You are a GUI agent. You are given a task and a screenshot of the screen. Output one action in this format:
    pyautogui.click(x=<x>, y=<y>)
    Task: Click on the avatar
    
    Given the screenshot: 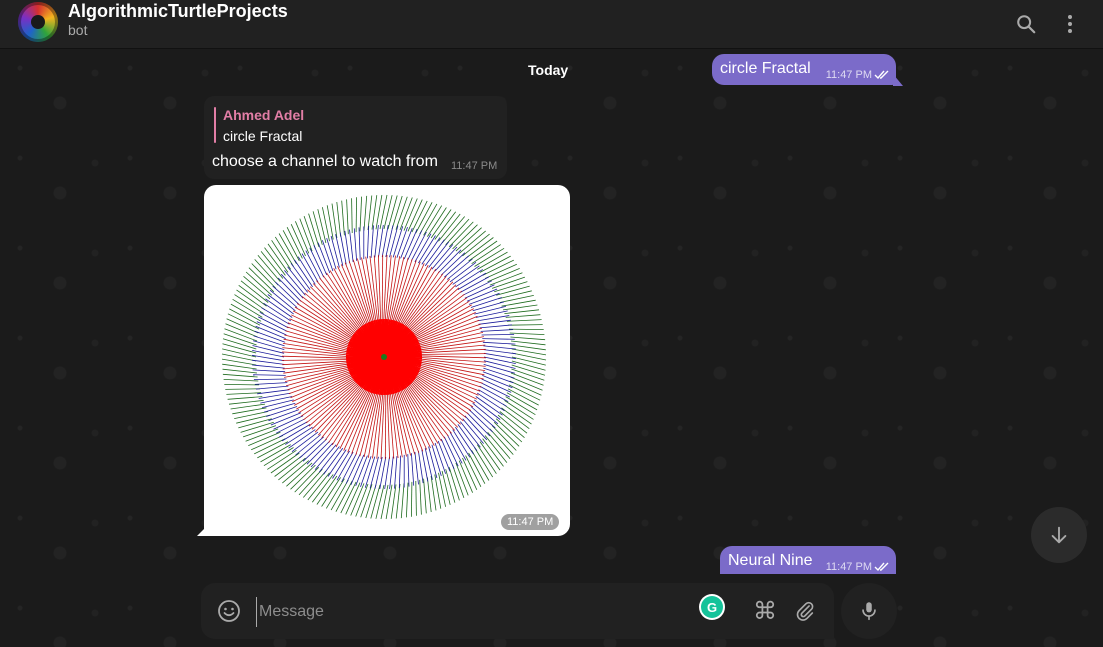 What is the action you would take?
    pyautogui.click(x=38, y=22)
    